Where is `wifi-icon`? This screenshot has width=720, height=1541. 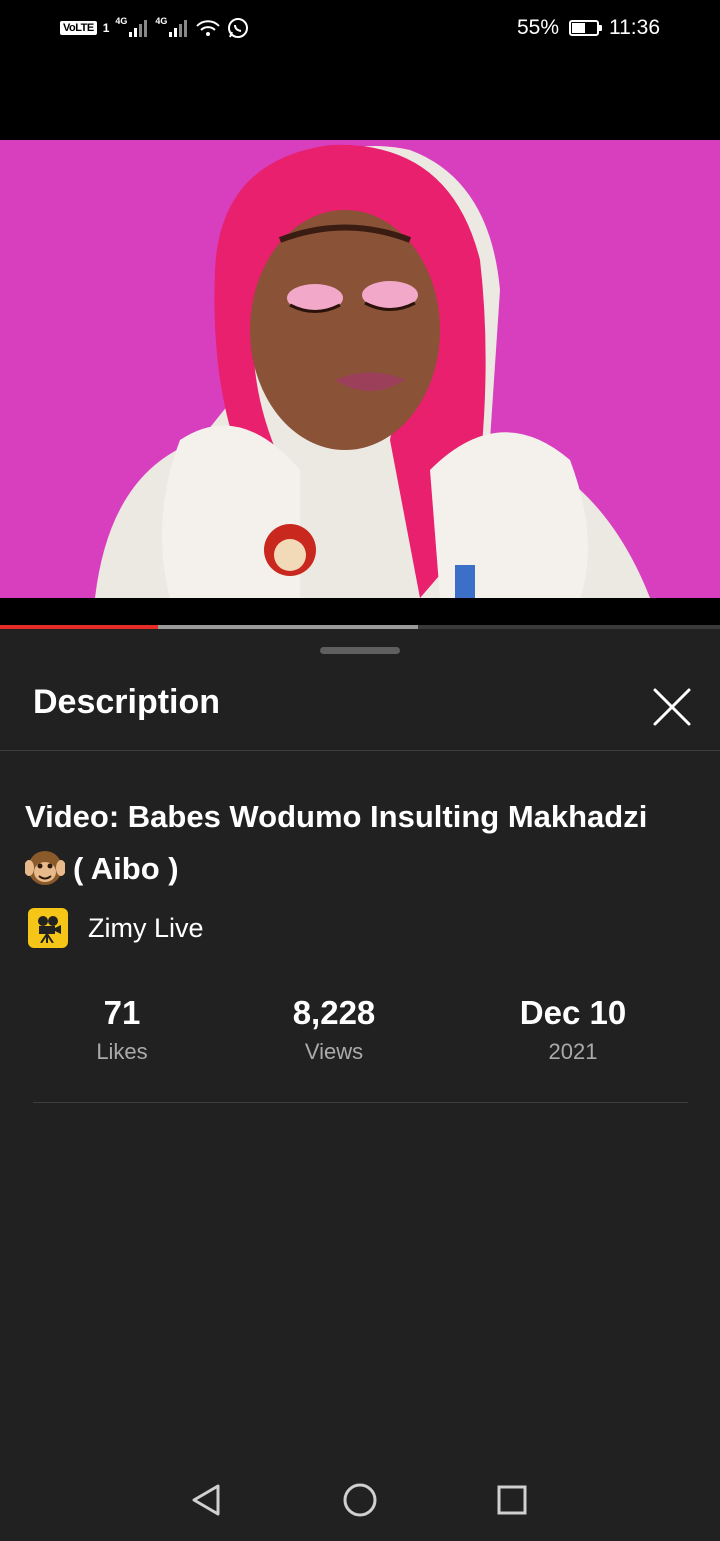 wifi-icon is located at coordinates (208, 28).